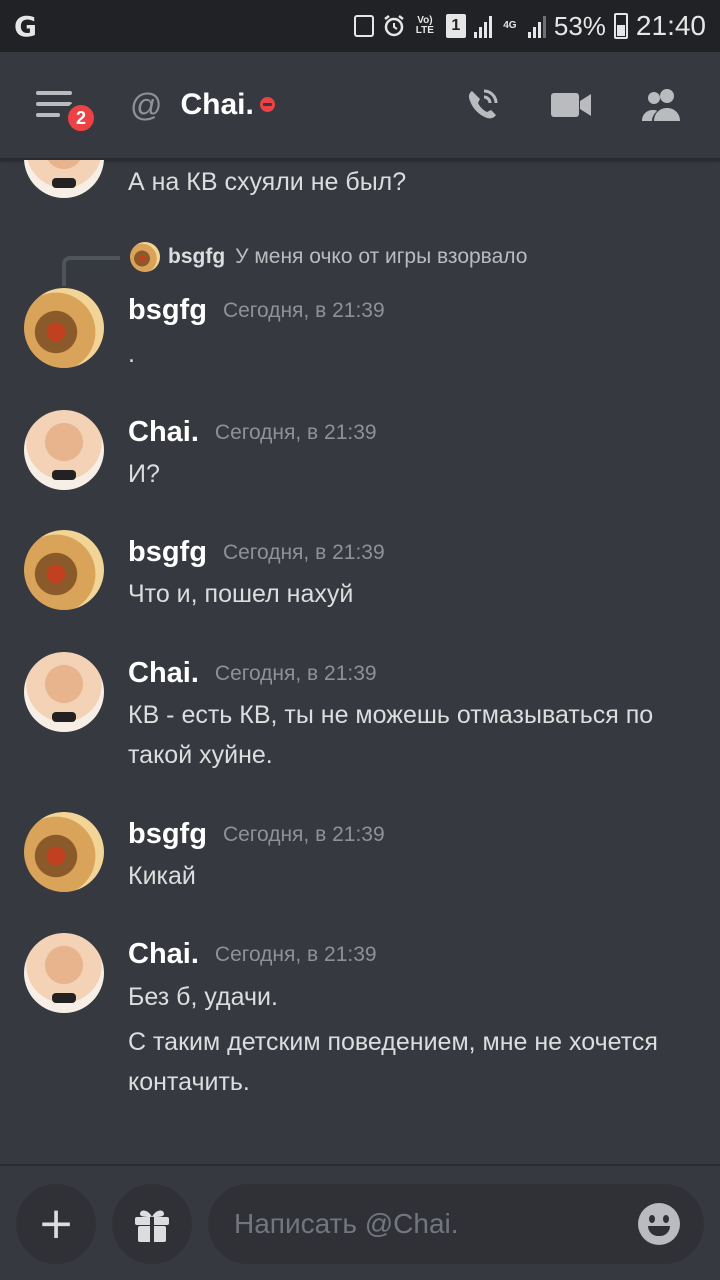 This screenshot has height=1280, width=720. What do you see at coordinates (91, 271) in the screenshot?
I see `reply-connector` at bounding box center [91, 271].